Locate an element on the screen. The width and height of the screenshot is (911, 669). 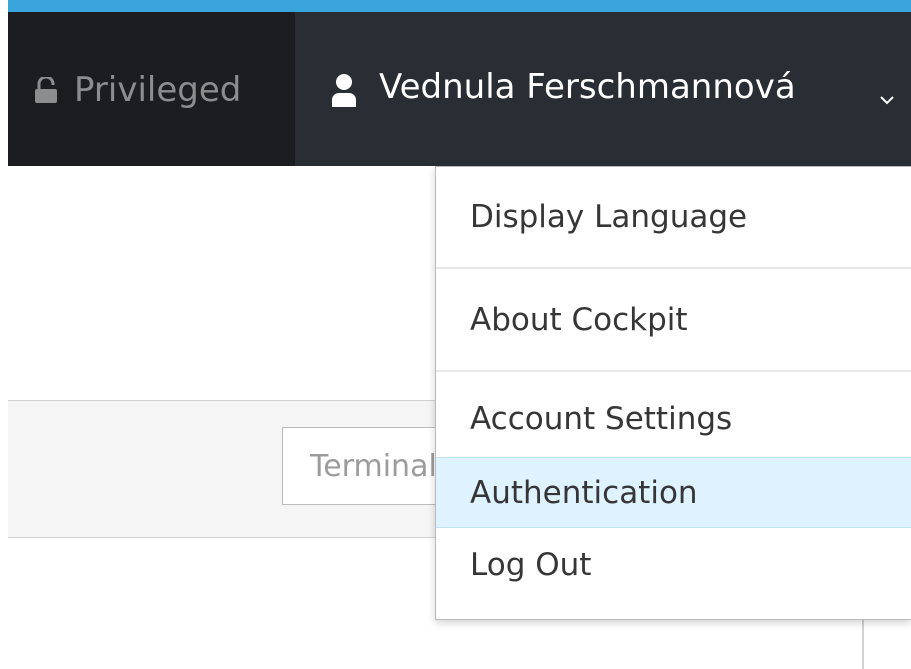
menu-item-log-out: Log Out is located at coordinates (673, 565).